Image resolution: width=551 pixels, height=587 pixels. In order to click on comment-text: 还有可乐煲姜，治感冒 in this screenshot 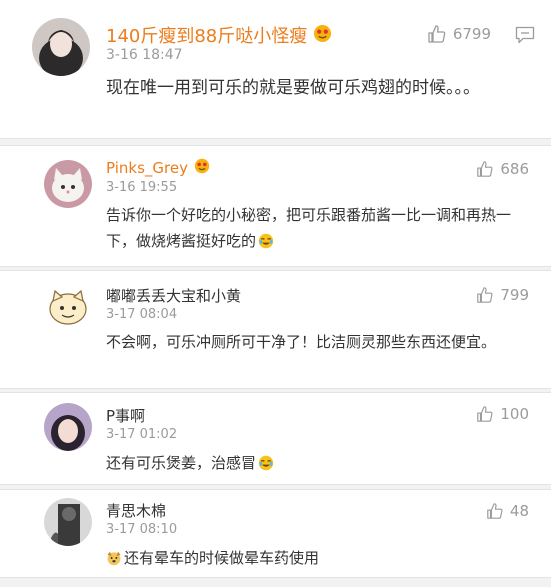, I will do `click(319, 464)`.